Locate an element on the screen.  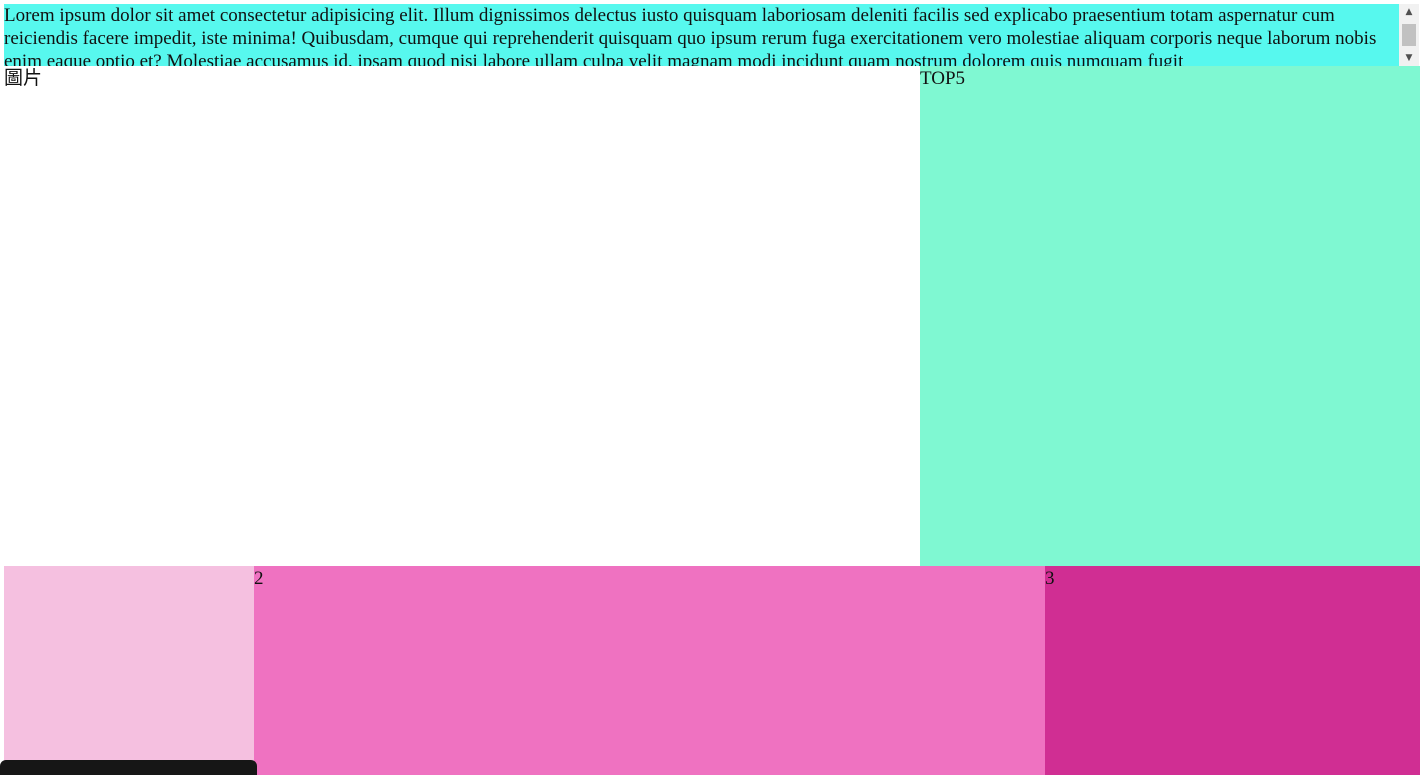
card-2: 2 is located at coordinates (649, 670).